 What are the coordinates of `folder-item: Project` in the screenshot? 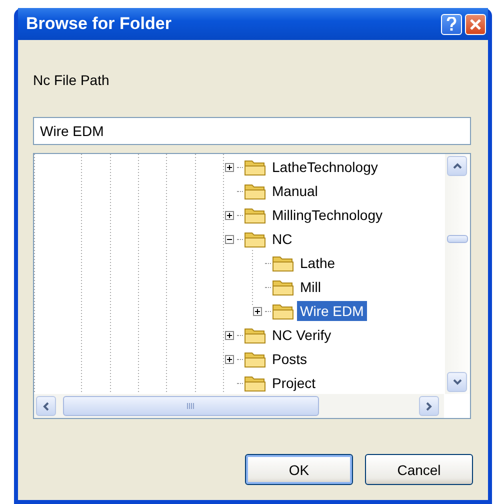 It's located at (294, 383).